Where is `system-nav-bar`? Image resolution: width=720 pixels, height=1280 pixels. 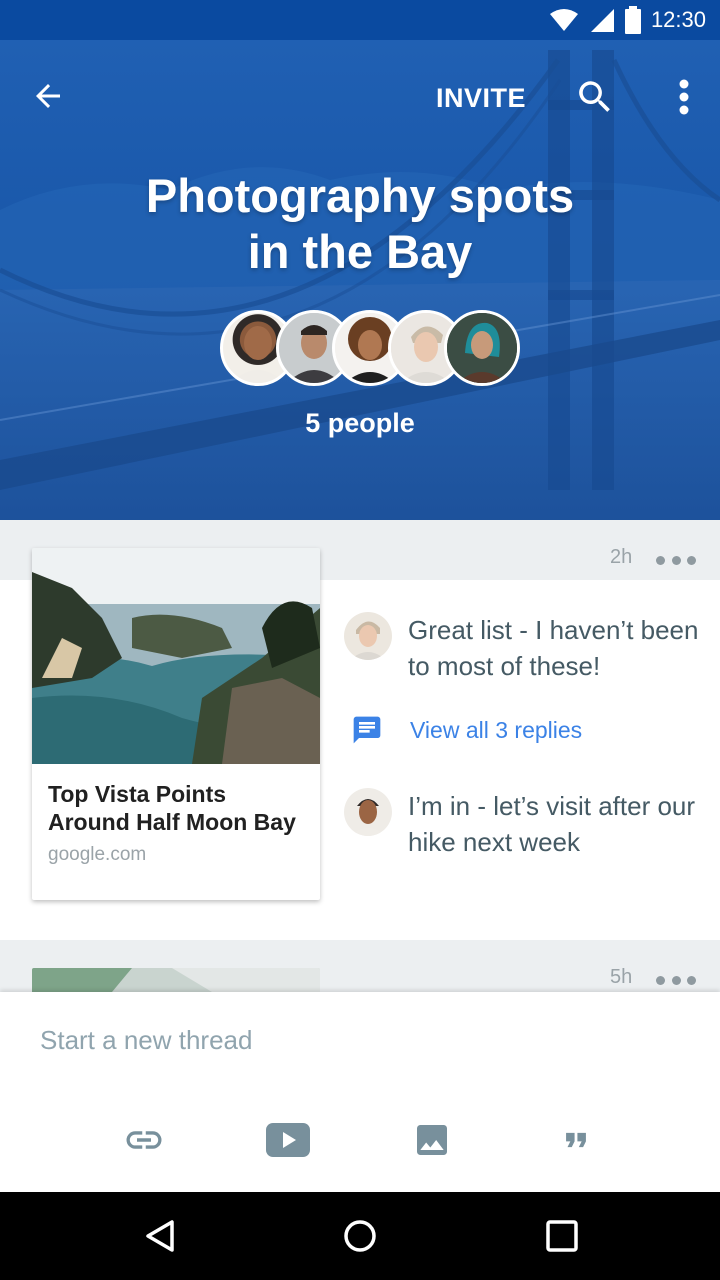
system-nav-bar is located at coordinates (360, 1236).